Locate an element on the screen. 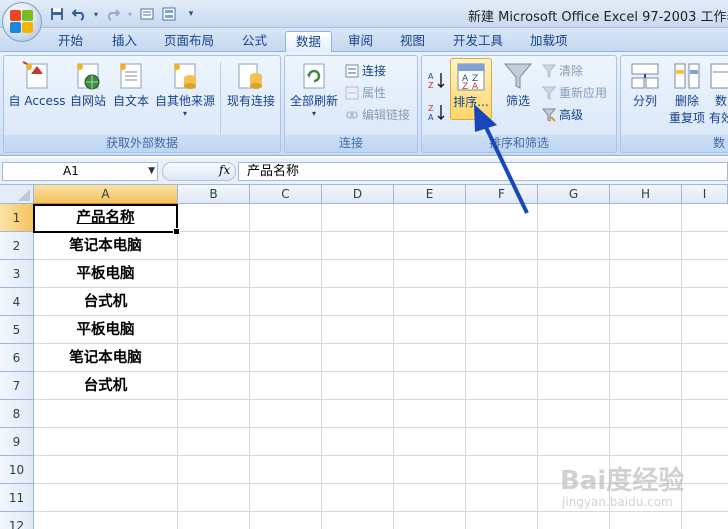  print-preview-icon is located at coordinates (147, 14).